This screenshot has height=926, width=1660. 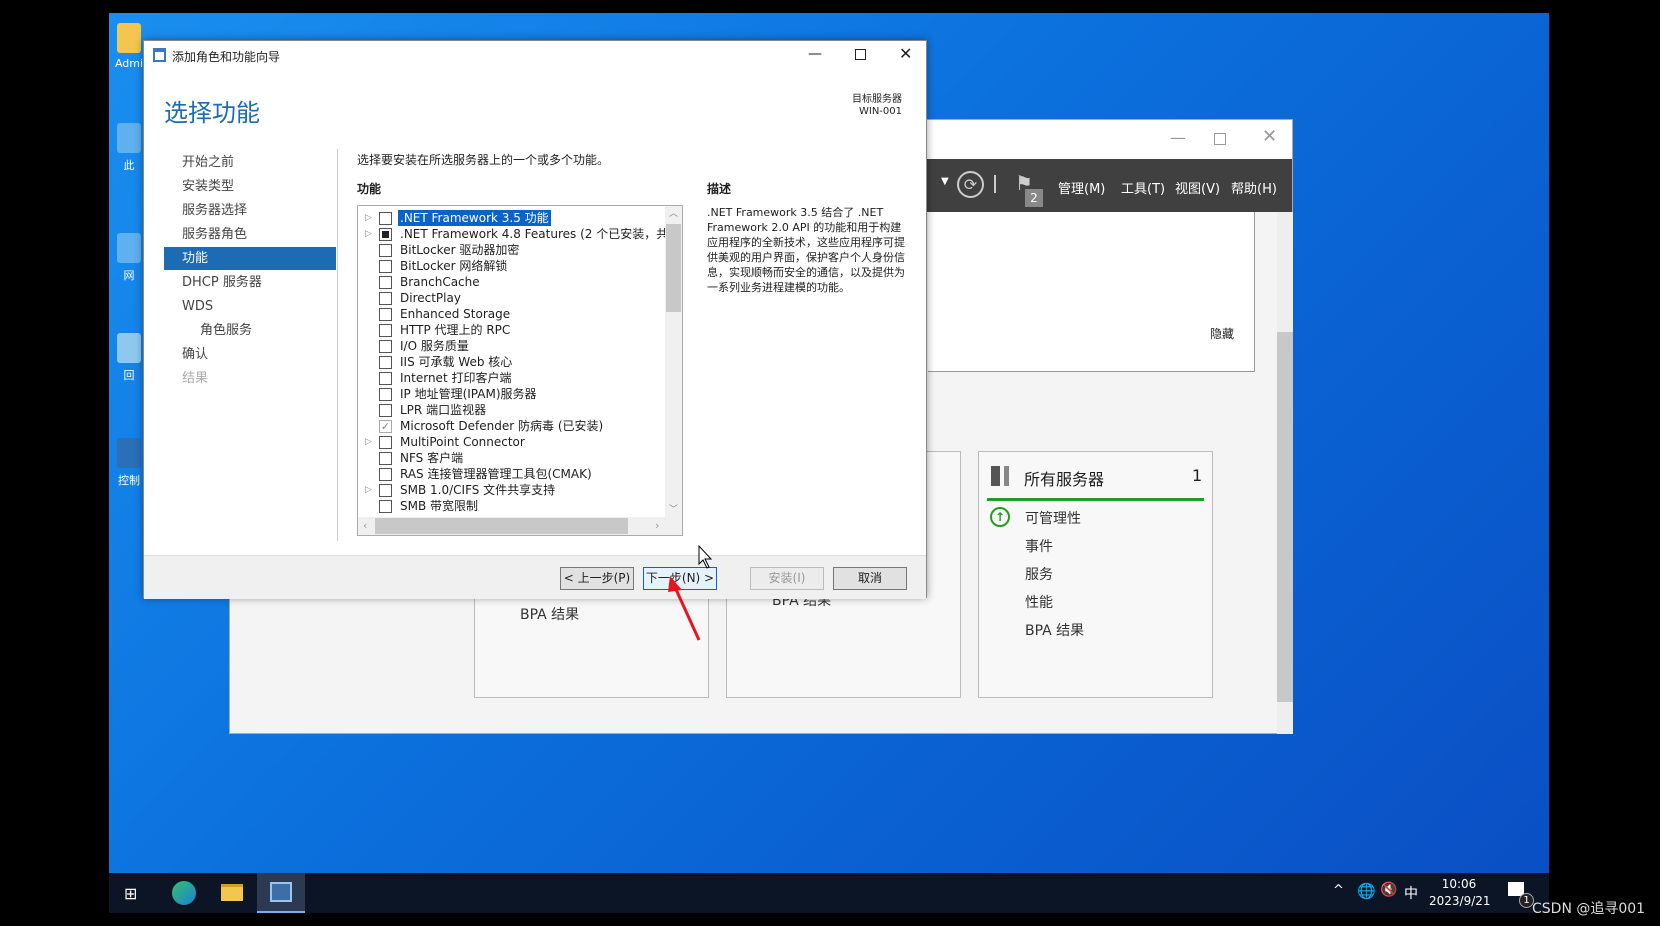 What do you see at coordinates (508, 410) in the screenshot?
I see `feature-item: LPR 端口监视器` at bounding box center [508, 410].